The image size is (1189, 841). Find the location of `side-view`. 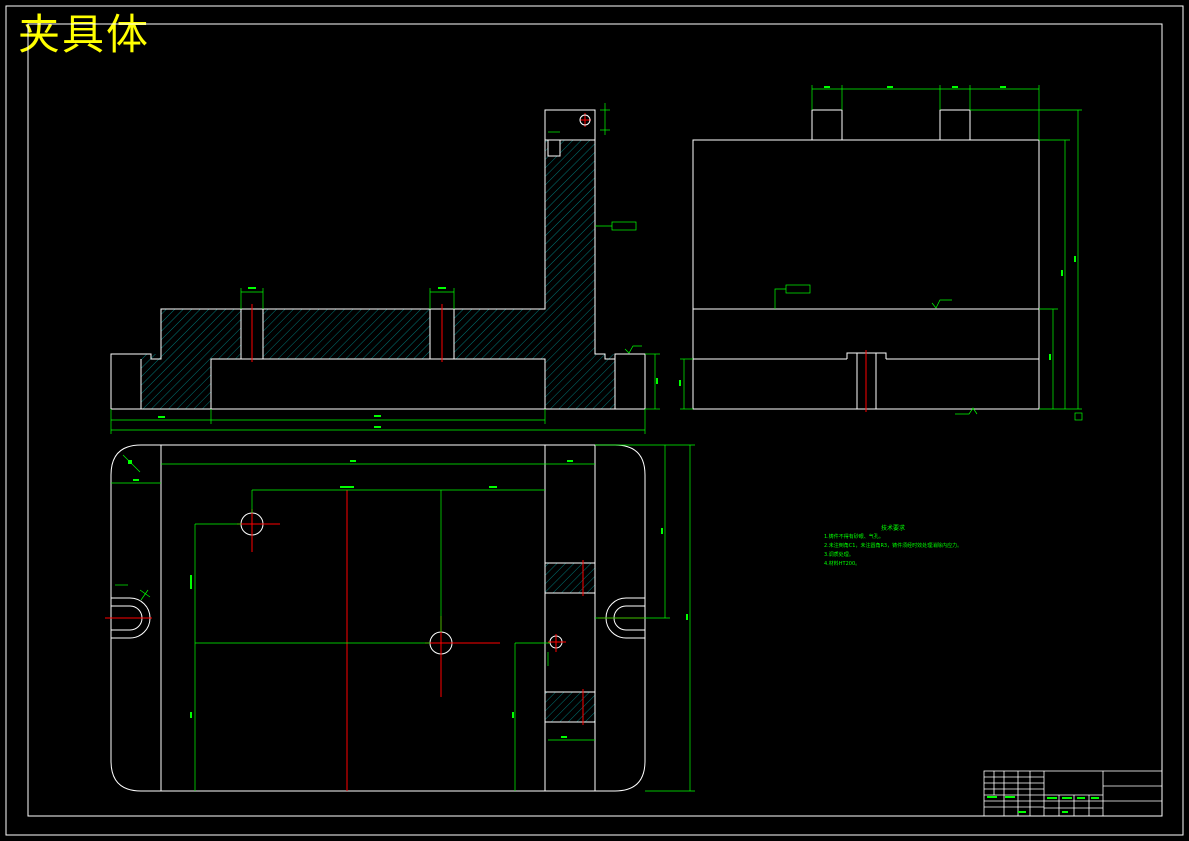

side-view is located at coordinates (881, 253).